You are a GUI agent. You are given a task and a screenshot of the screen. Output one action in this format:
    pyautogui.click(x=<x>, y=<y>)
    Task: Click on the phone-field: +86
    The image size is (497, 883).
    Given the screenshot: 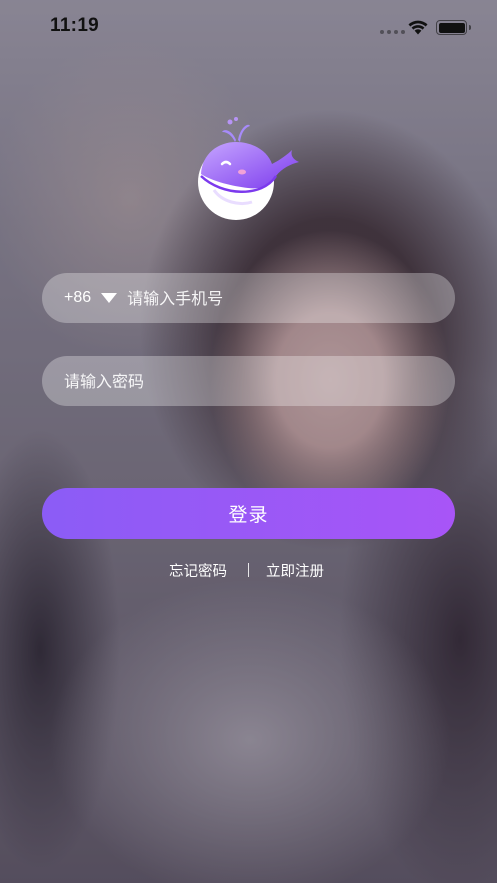 What is the action you would take?
    pyautogui.click(x=248, y=298)
    